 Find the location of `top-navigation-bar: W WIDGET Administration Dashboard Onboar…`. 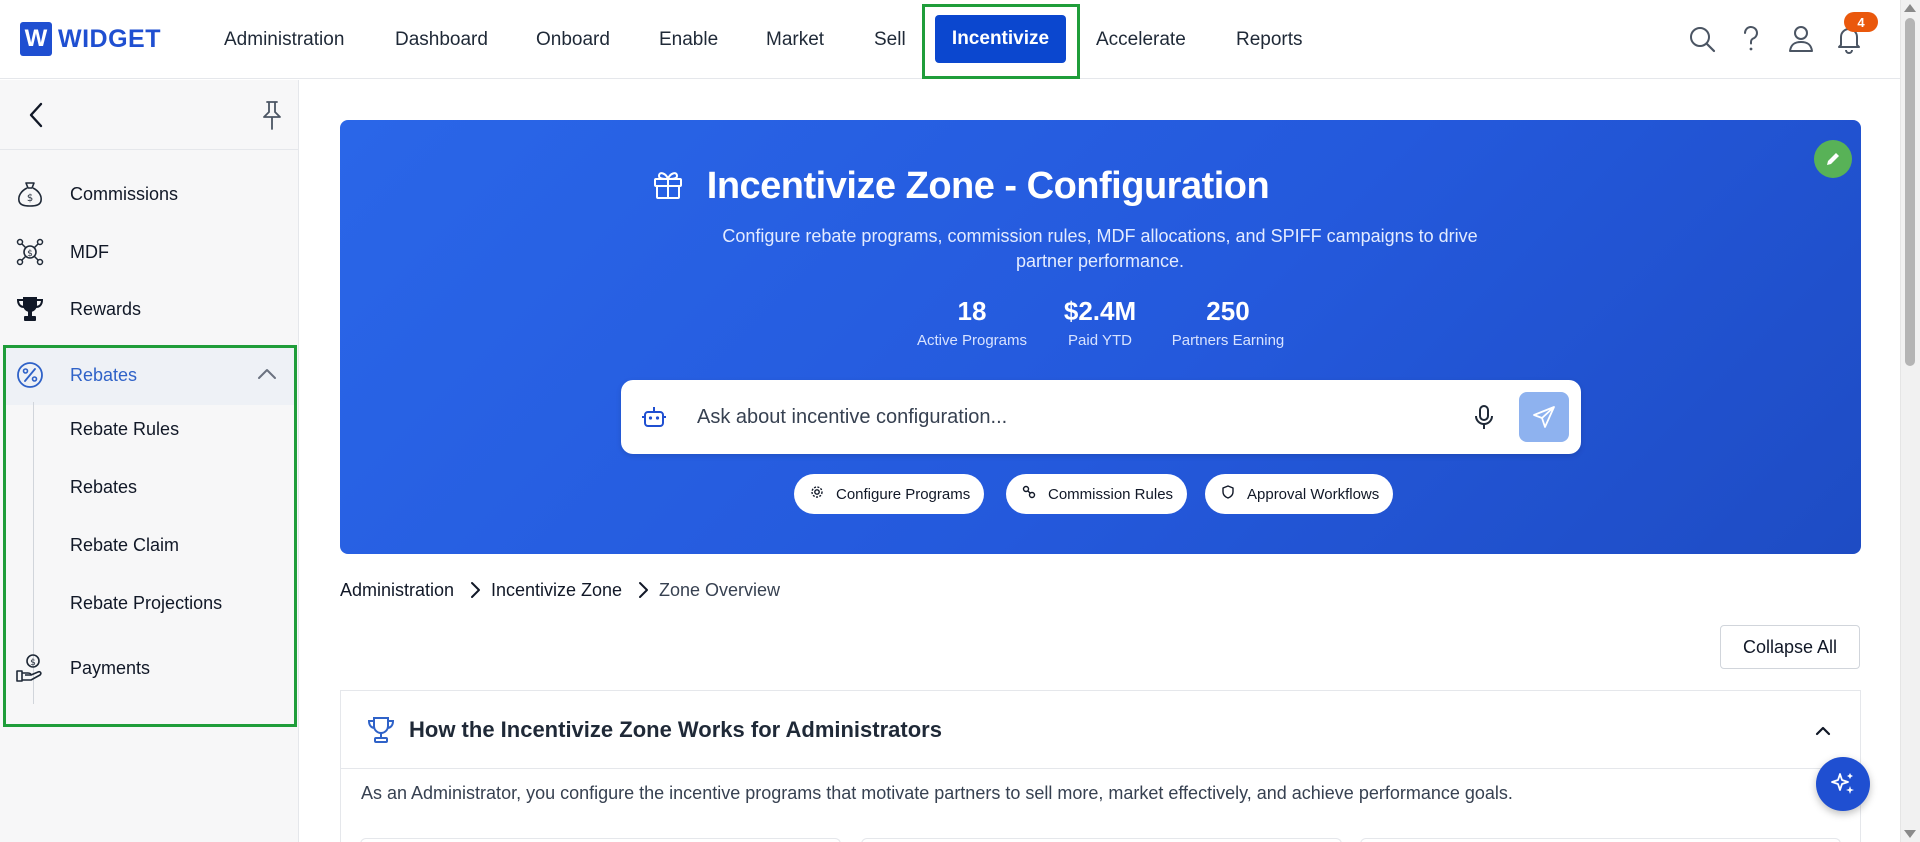

top-navigation-bar: W WIDGET Administration Dashboard Onboar… is located at coordinates (950, 39).